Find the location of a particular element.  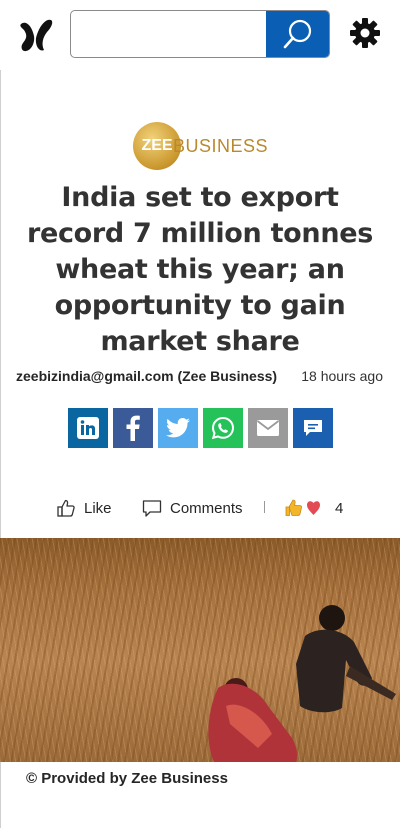

like-label: Like is located at coordinates (98, 508).